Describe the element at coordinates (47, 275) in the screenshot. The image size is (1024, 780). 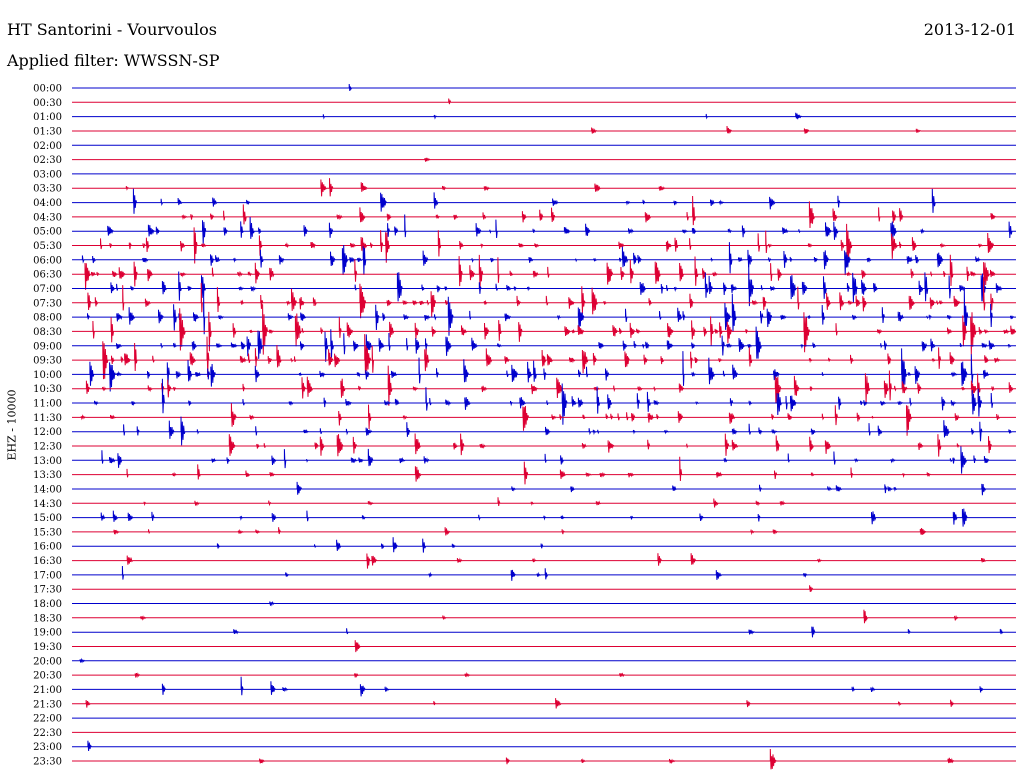
I see `time-label: 06:30` at that location.